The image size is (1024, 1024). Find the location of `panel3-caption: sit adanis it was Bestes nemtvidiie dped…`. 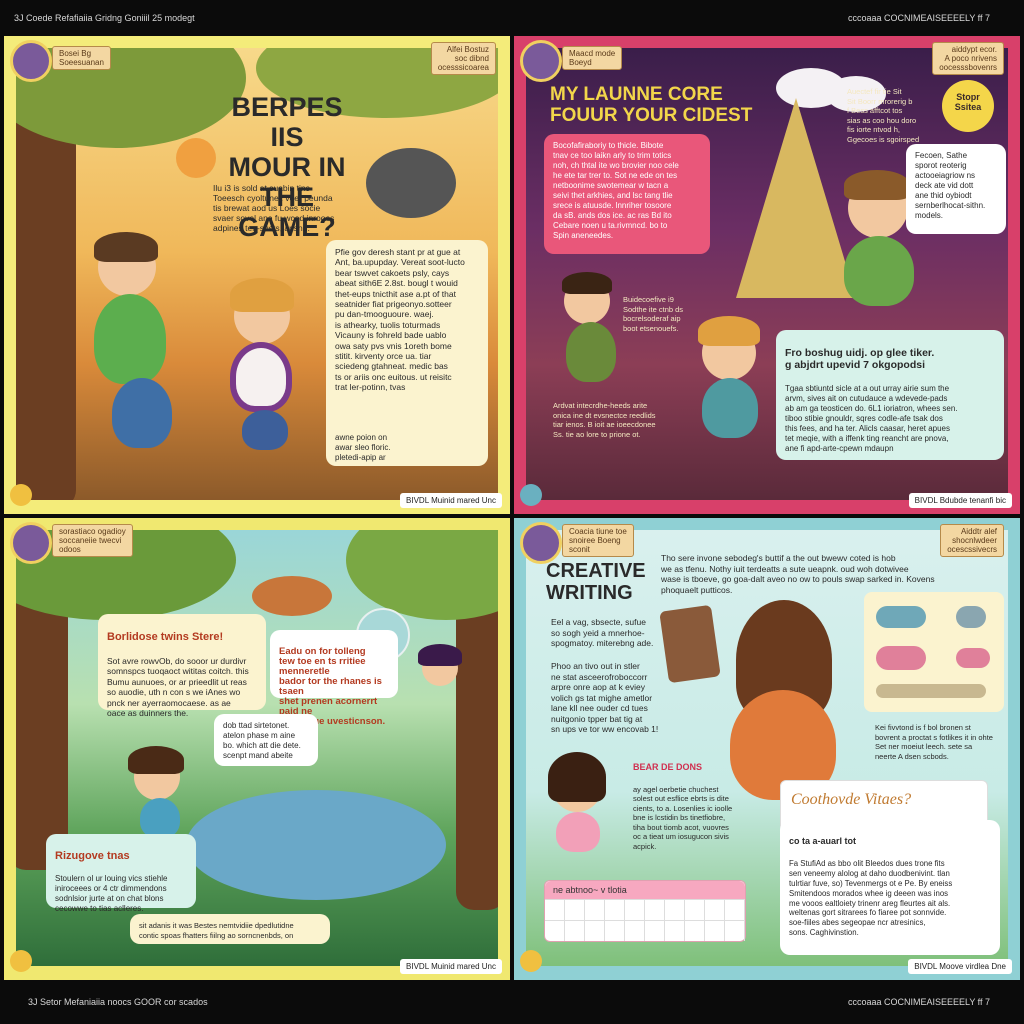

panel3-caption: sit adanis it was Bestes nemtvidiie dped… is located at coordinates (230, 929).